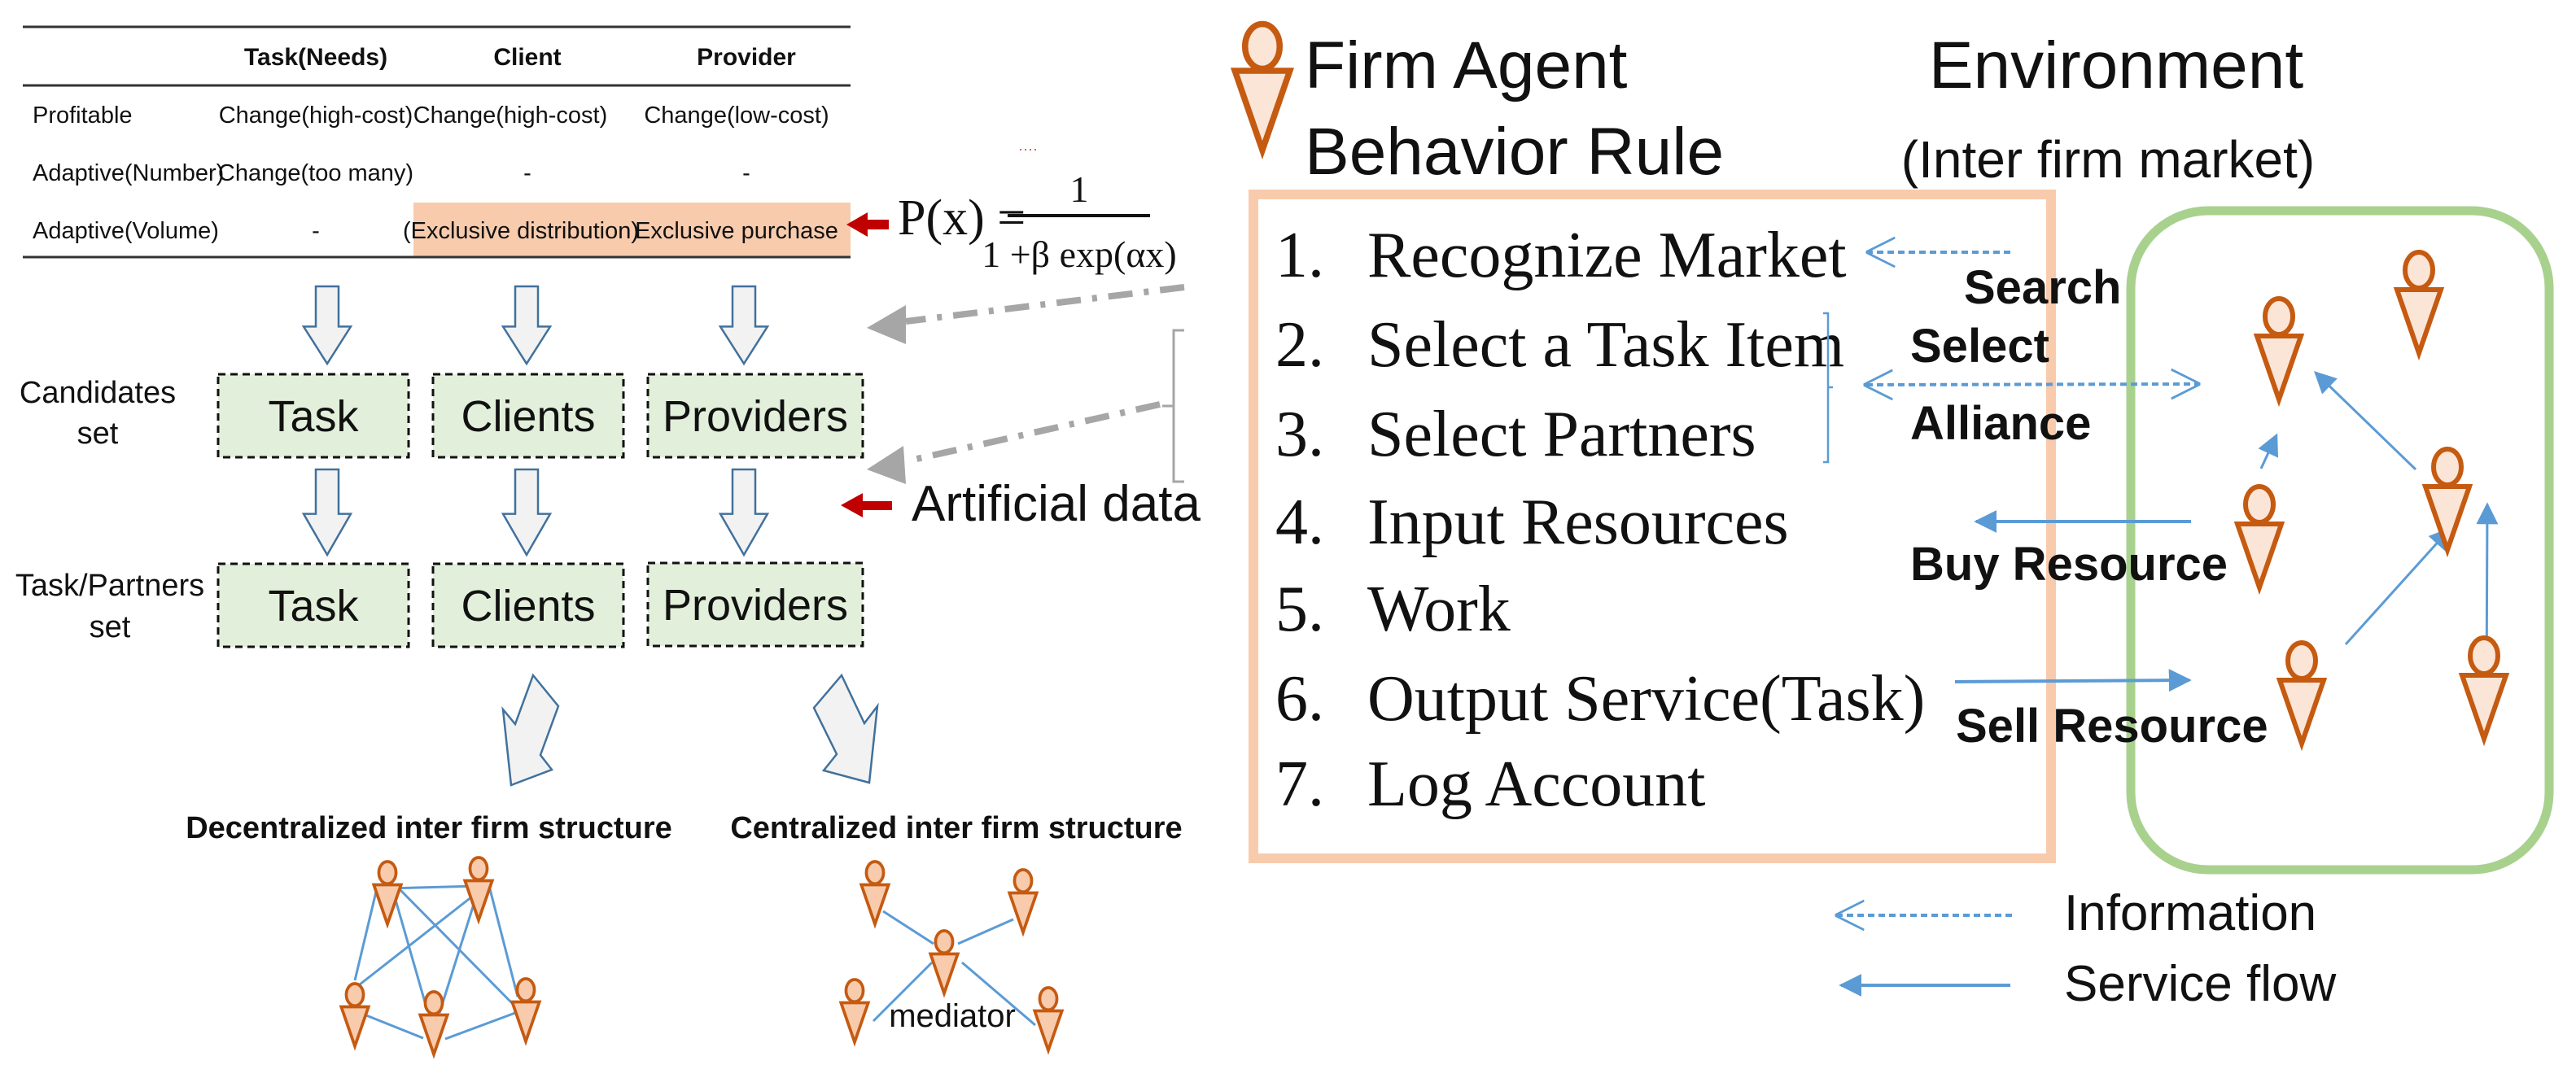  I want to click on rule-number: 1., so click(1299, 255).